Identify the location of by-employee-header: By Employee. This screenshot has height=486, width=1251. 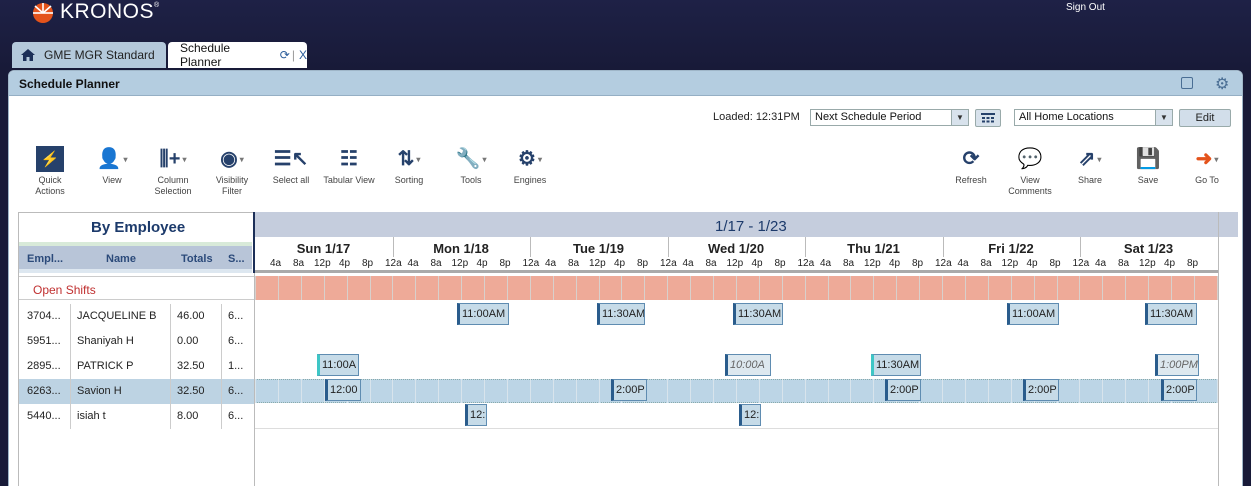
(136, 227).